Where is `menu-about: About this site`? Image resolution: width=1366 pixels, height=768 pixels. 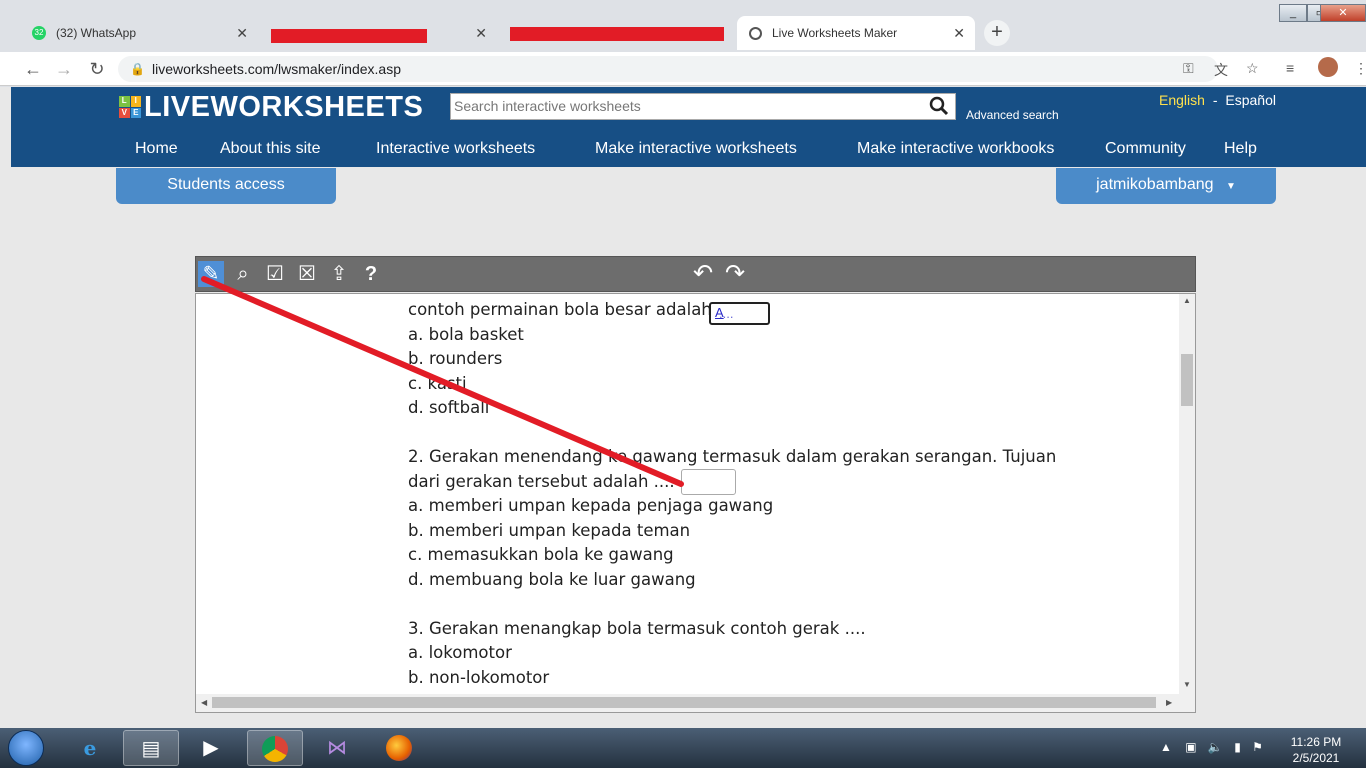
menu-about: About this site is located at coordinates (270, 149).